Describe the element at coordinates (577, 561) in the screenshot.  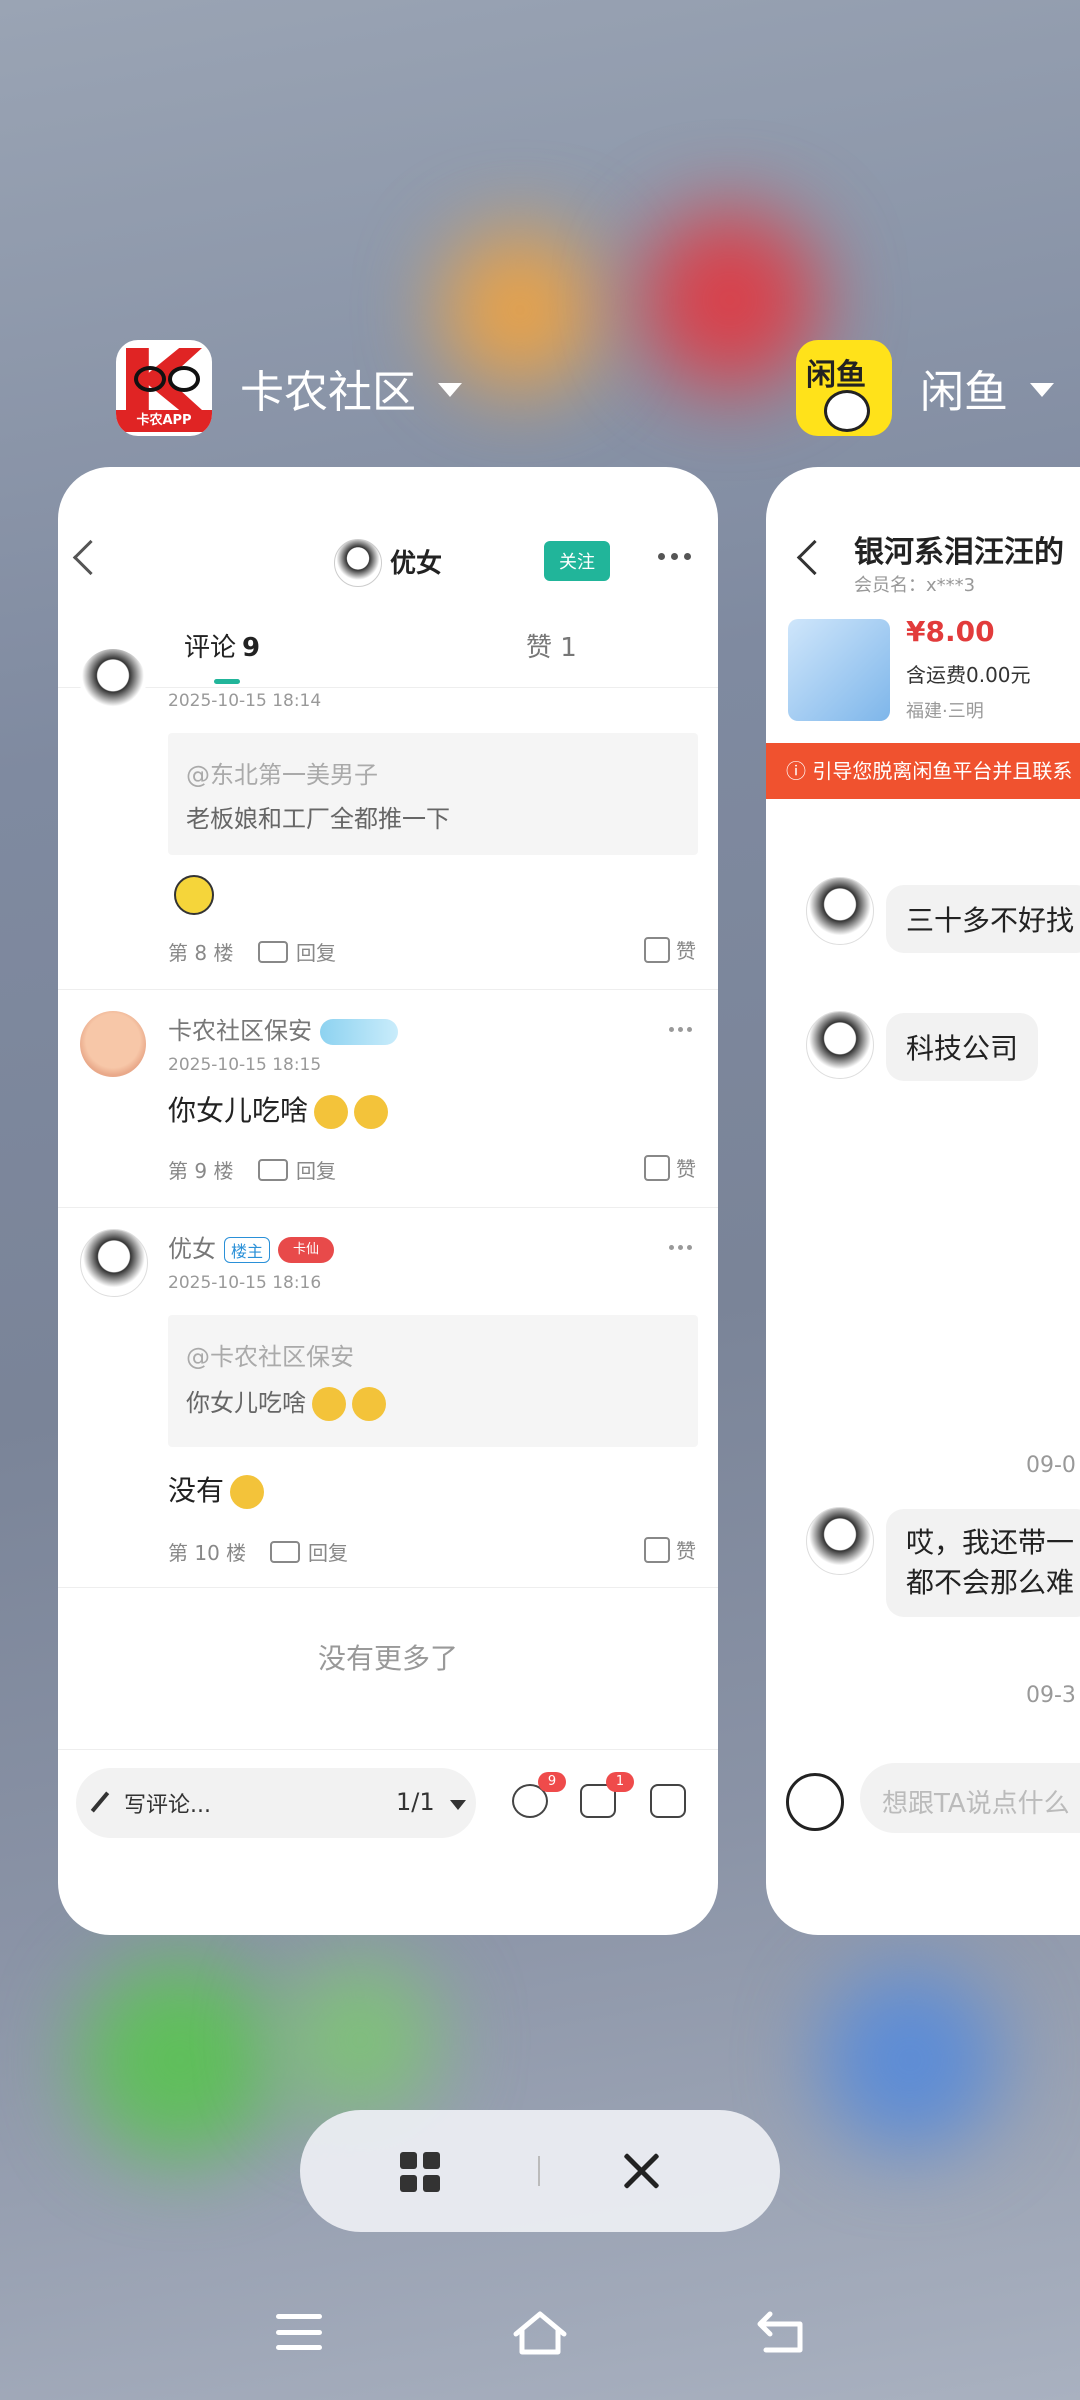
I see `follow-button: 关注` at that location.